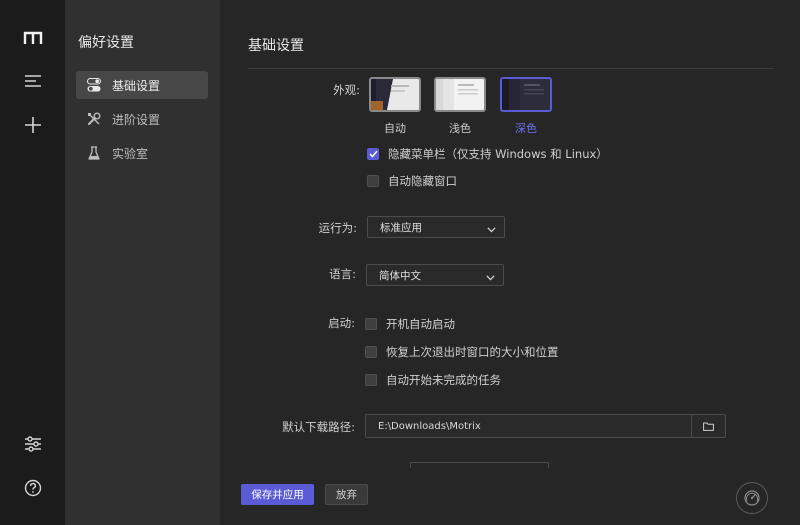 The height and width of the screenshot is (525, 800). What do you see at coordinates (371, 380) in the screenshot?
I see `resume-tasks-checkbox` at bounding box center [371, 380].